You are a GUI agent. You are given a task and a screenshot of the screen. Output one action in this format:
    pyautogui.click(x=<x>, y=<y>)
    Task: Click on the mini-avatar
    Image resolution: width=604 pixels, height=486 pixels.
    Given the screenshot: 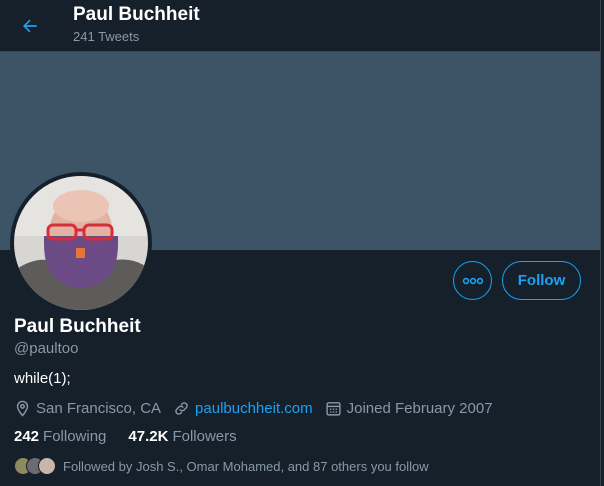 What is the action you would take?
    pyautogui.click(x=47, y=466)
    